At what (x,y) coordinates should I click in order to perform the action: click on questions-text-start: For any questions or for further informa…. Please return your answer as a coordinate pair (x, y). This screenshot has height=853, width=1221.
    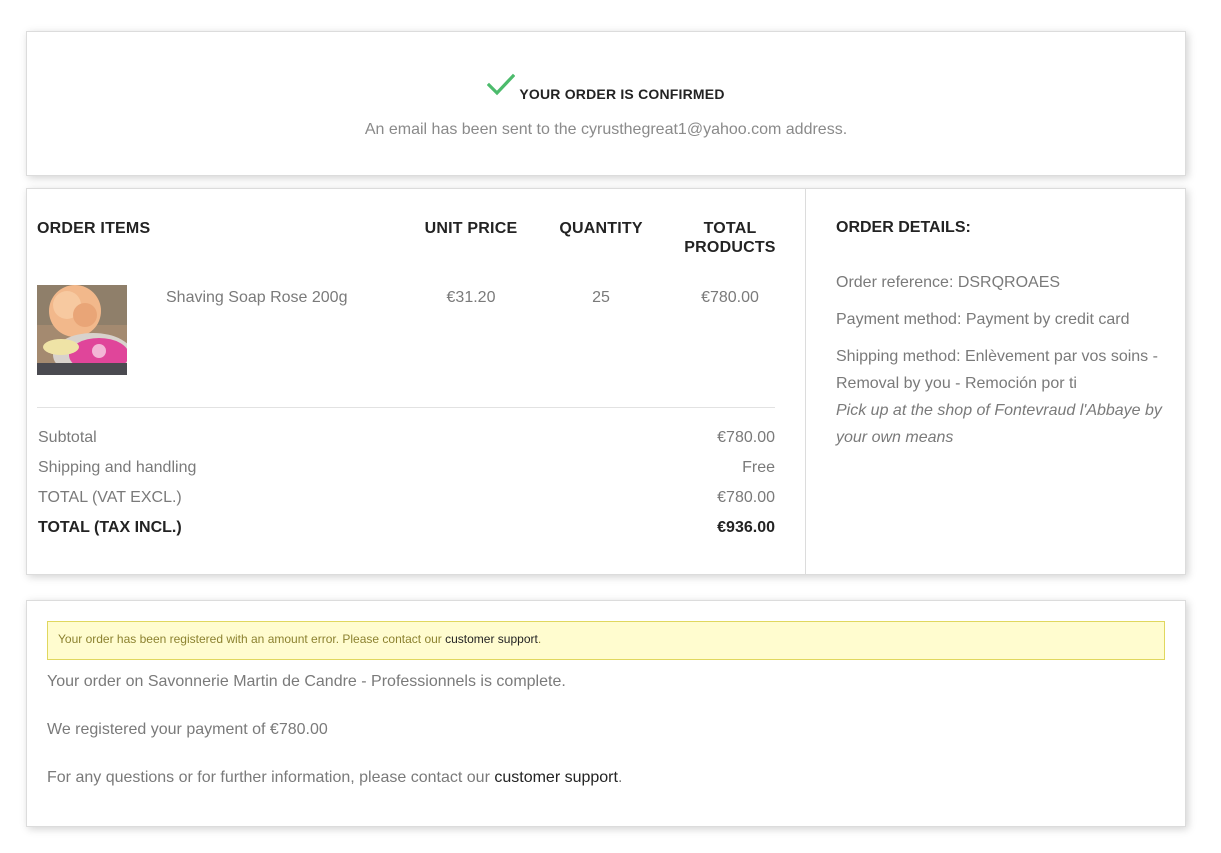
    Looking at the image, I should click on (271, 777).